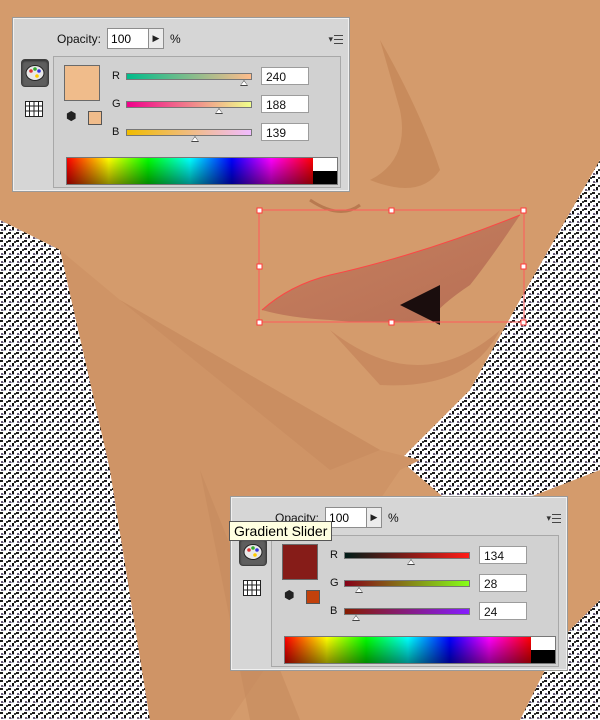 This screenshot has height=720, width=600. Describe the element at coordinates (79, 38) in the screenshot. I see `opacity-label: Opacity:` at that location.